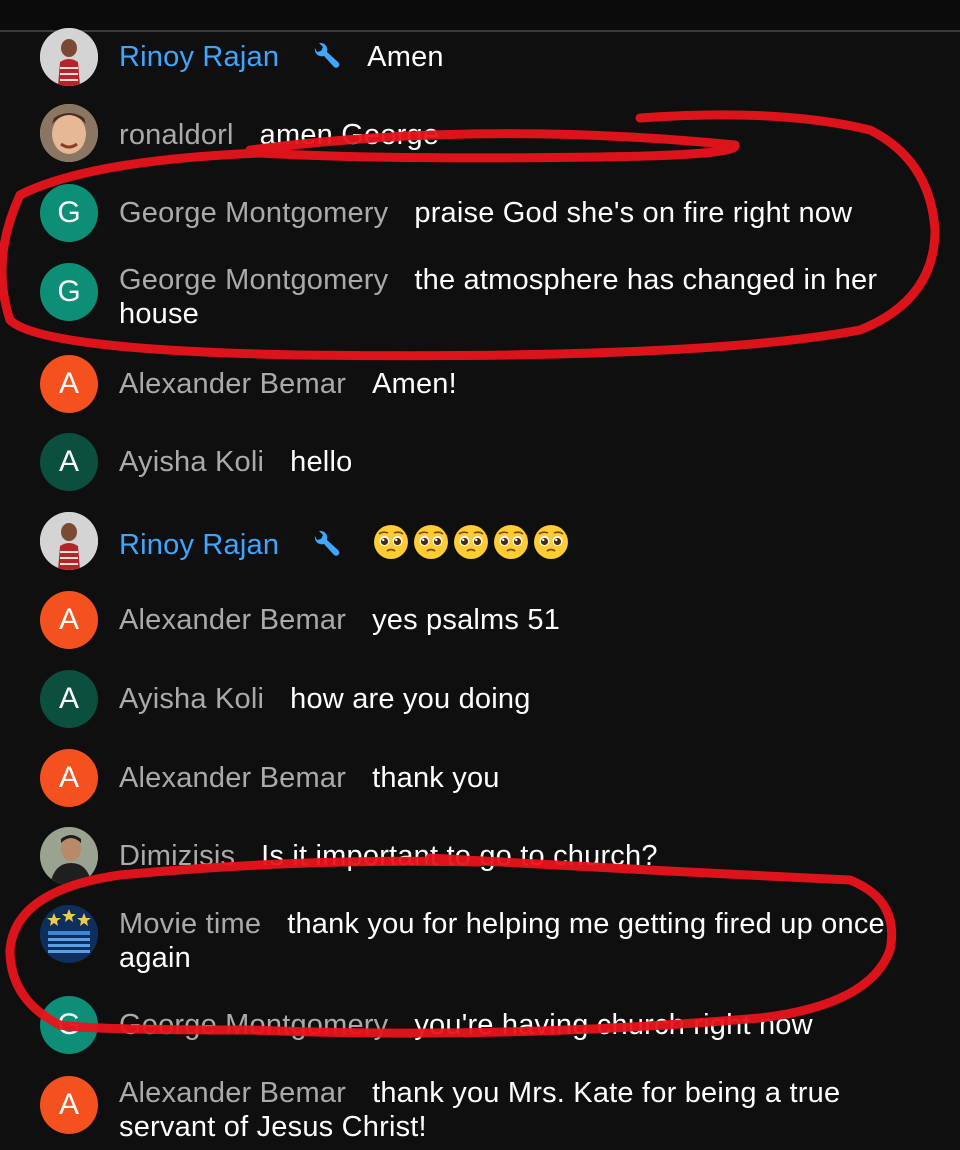 The height and width of the screenshot is (1150, 960). Describe the element at coordinates (613, 1025) in the screenshot. I see `message-body: you're having church right now` at that location.